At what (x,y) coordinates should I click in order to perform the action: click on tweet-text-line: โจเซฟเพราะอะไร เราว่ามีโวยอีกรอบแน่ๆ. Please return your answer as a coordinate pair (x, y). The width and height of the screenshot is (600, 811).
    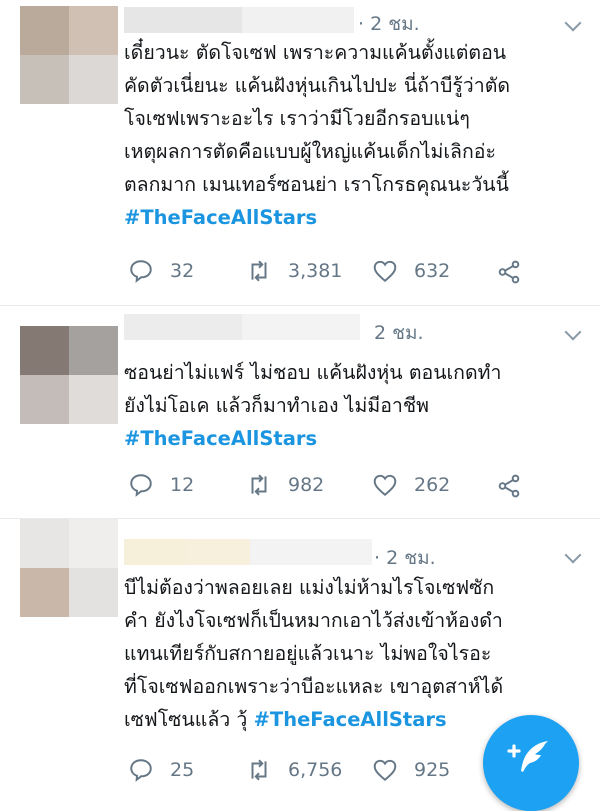
    Looking at the image, I should click on (297, 118).